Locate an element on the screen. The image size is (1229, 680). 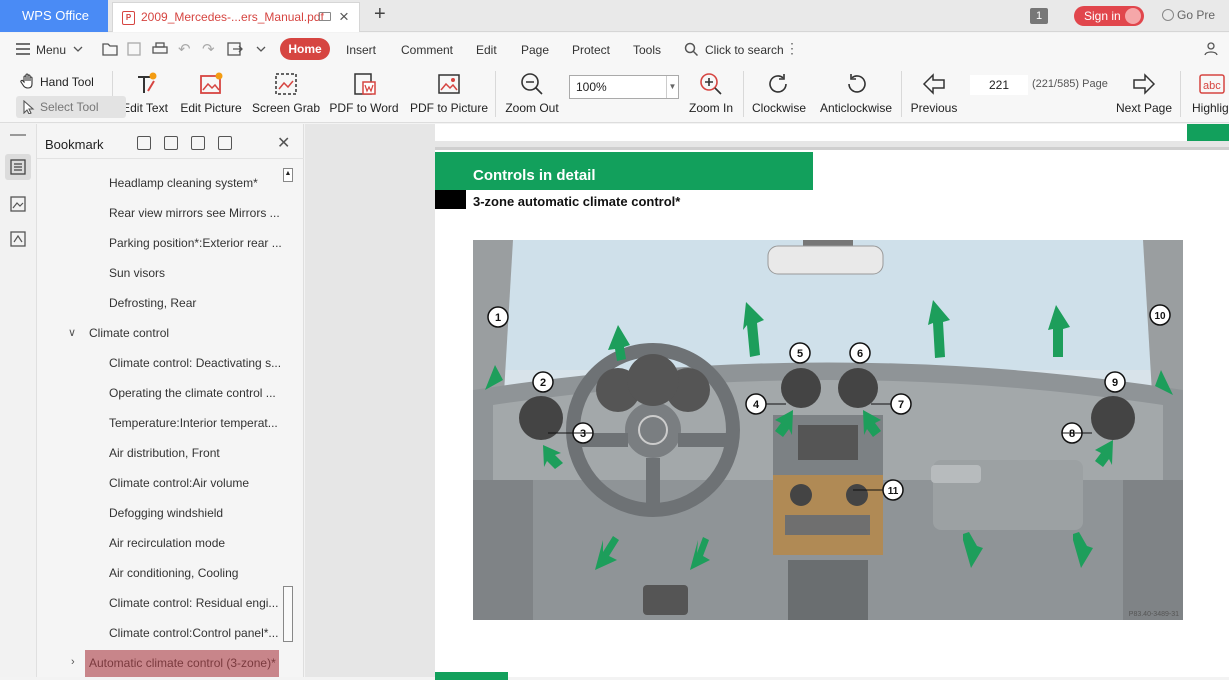
bookmark-item: Defrosting, Rear is located at coordinates (199, 303).